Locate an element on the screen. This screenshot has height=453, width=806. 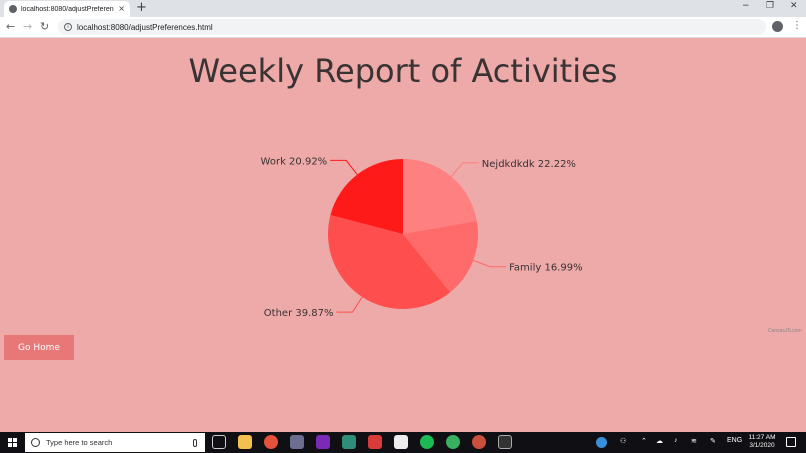
terminal-icon is located at coordinates (505, 442).